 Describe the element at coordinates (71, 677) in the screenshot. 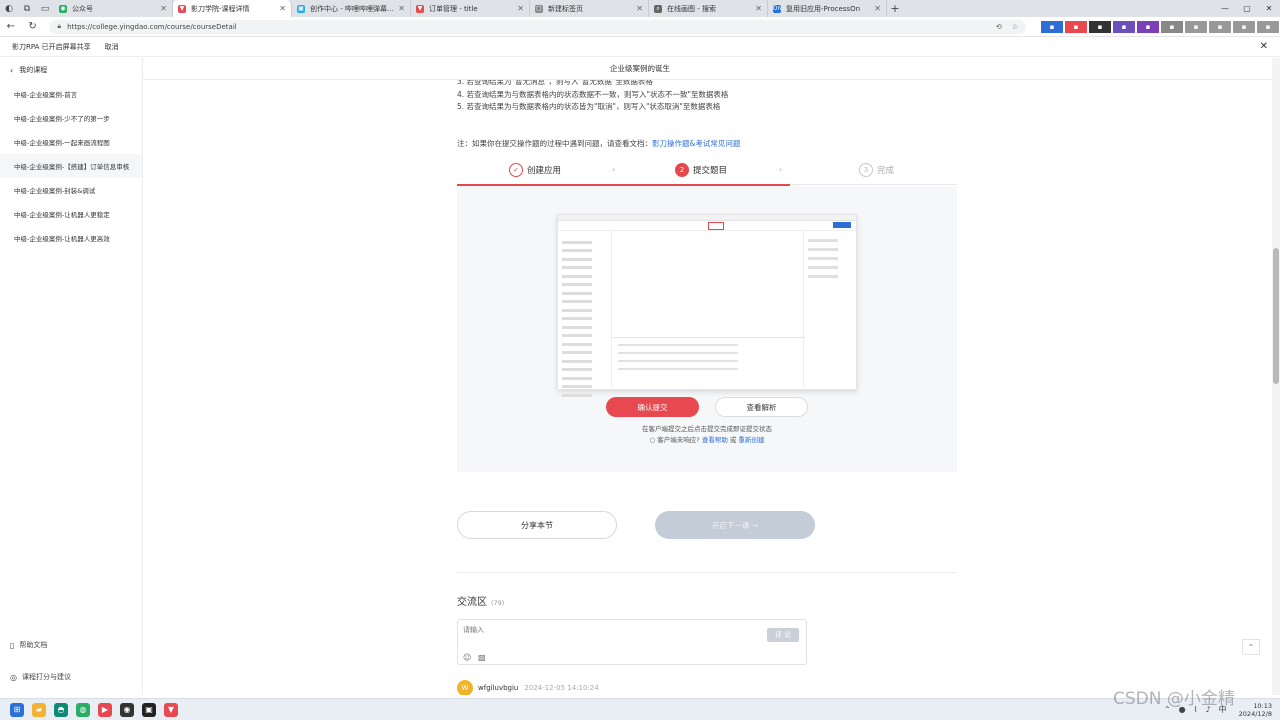

I see `feedback-link: ◎ 课程打分与建议` at that location.